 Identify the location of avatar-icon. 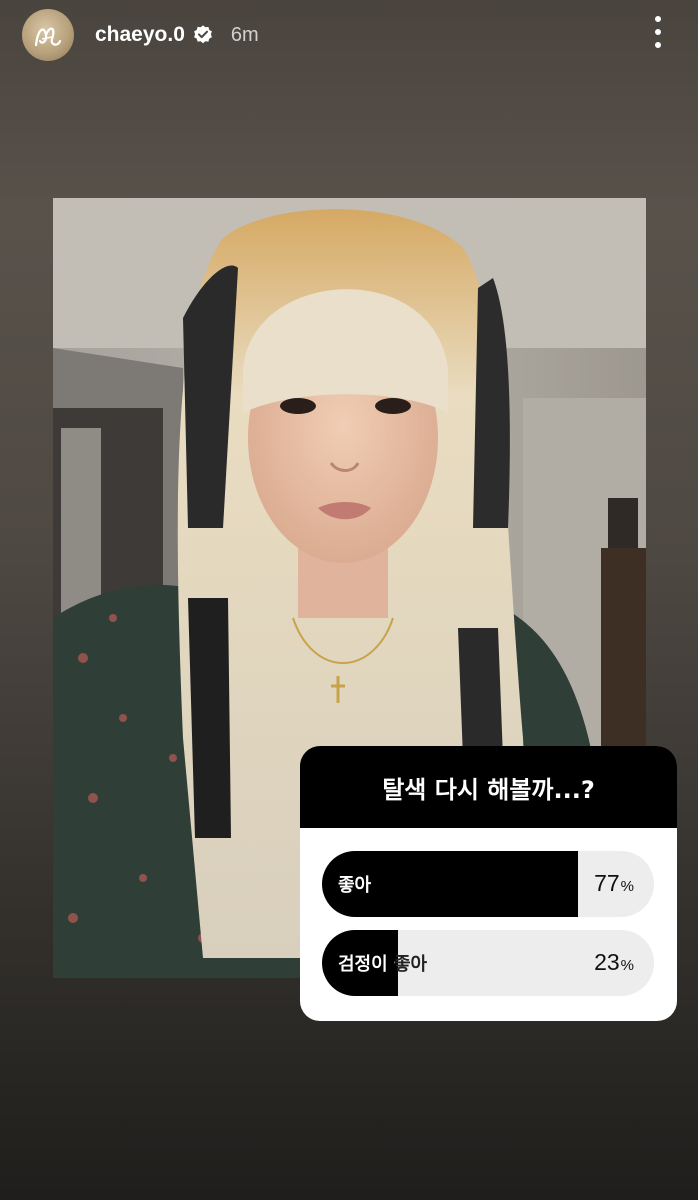
(48, 37).